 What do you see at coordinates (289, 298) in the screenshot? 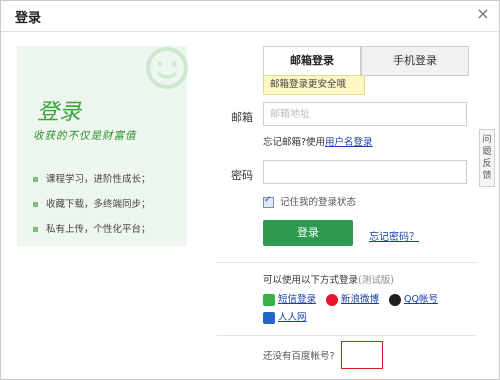
I see `sms-login-option: 短信登录` at bounding box center [289, 298].